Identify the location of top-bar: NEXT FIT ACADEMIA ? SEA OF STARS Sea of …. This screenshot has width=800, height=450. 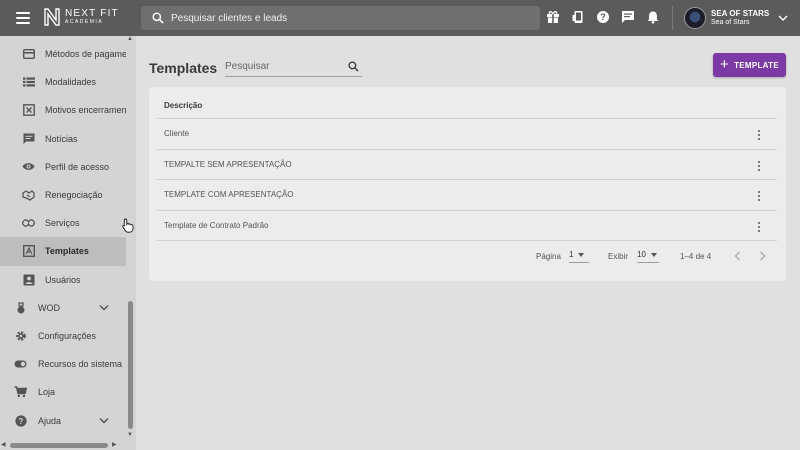
(400, 18).